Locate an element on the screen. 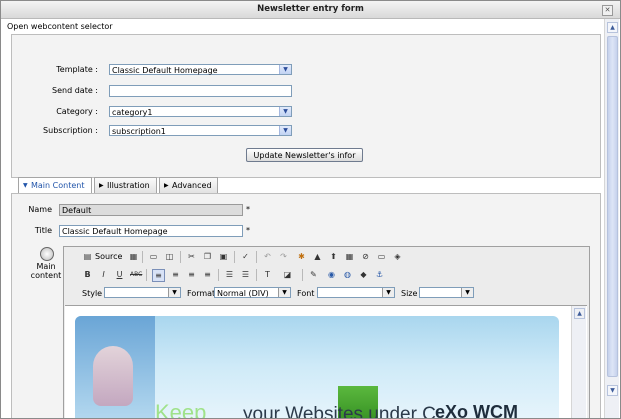  size-label: Size is located at coordinates (409, 293).